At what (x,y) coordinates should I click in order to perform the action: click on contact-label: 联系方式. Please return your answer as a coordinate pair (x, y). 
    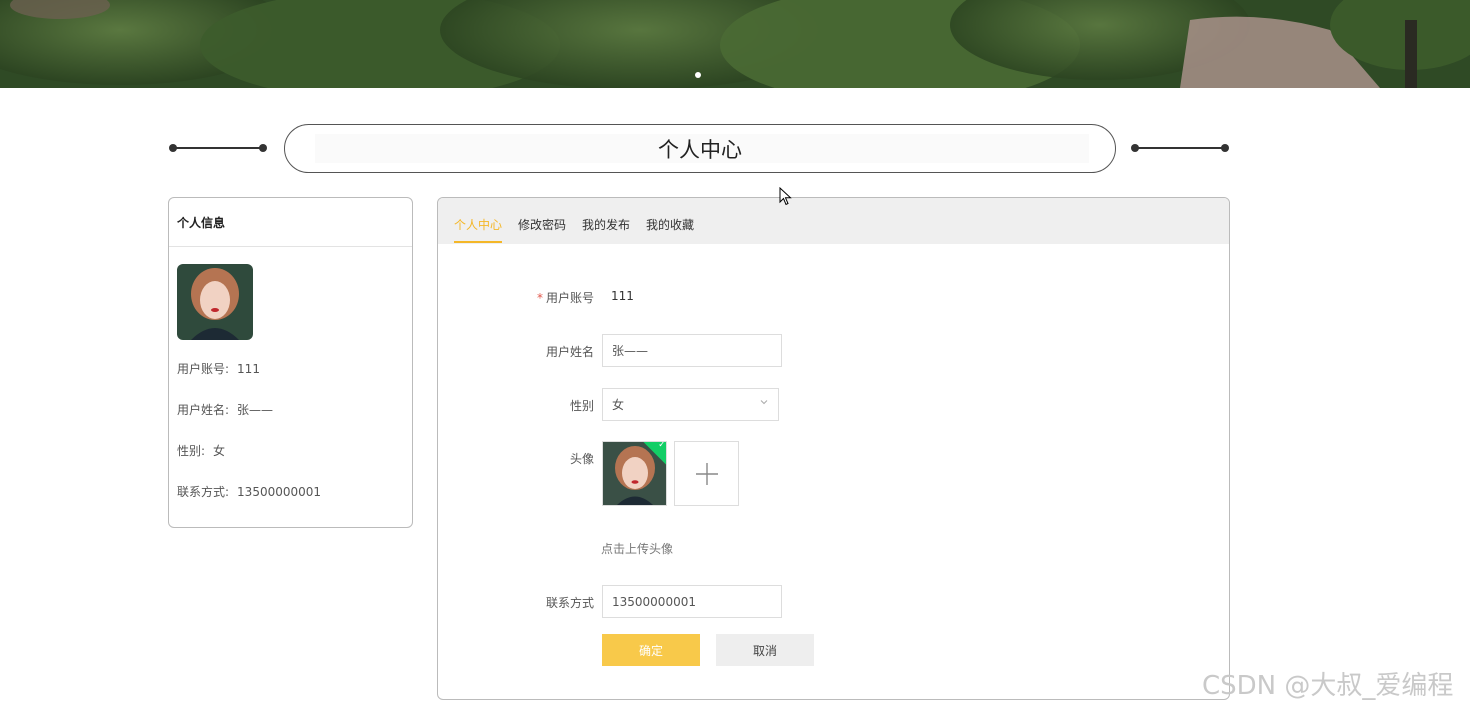
    Looking at the image, I should click on (569, 603).